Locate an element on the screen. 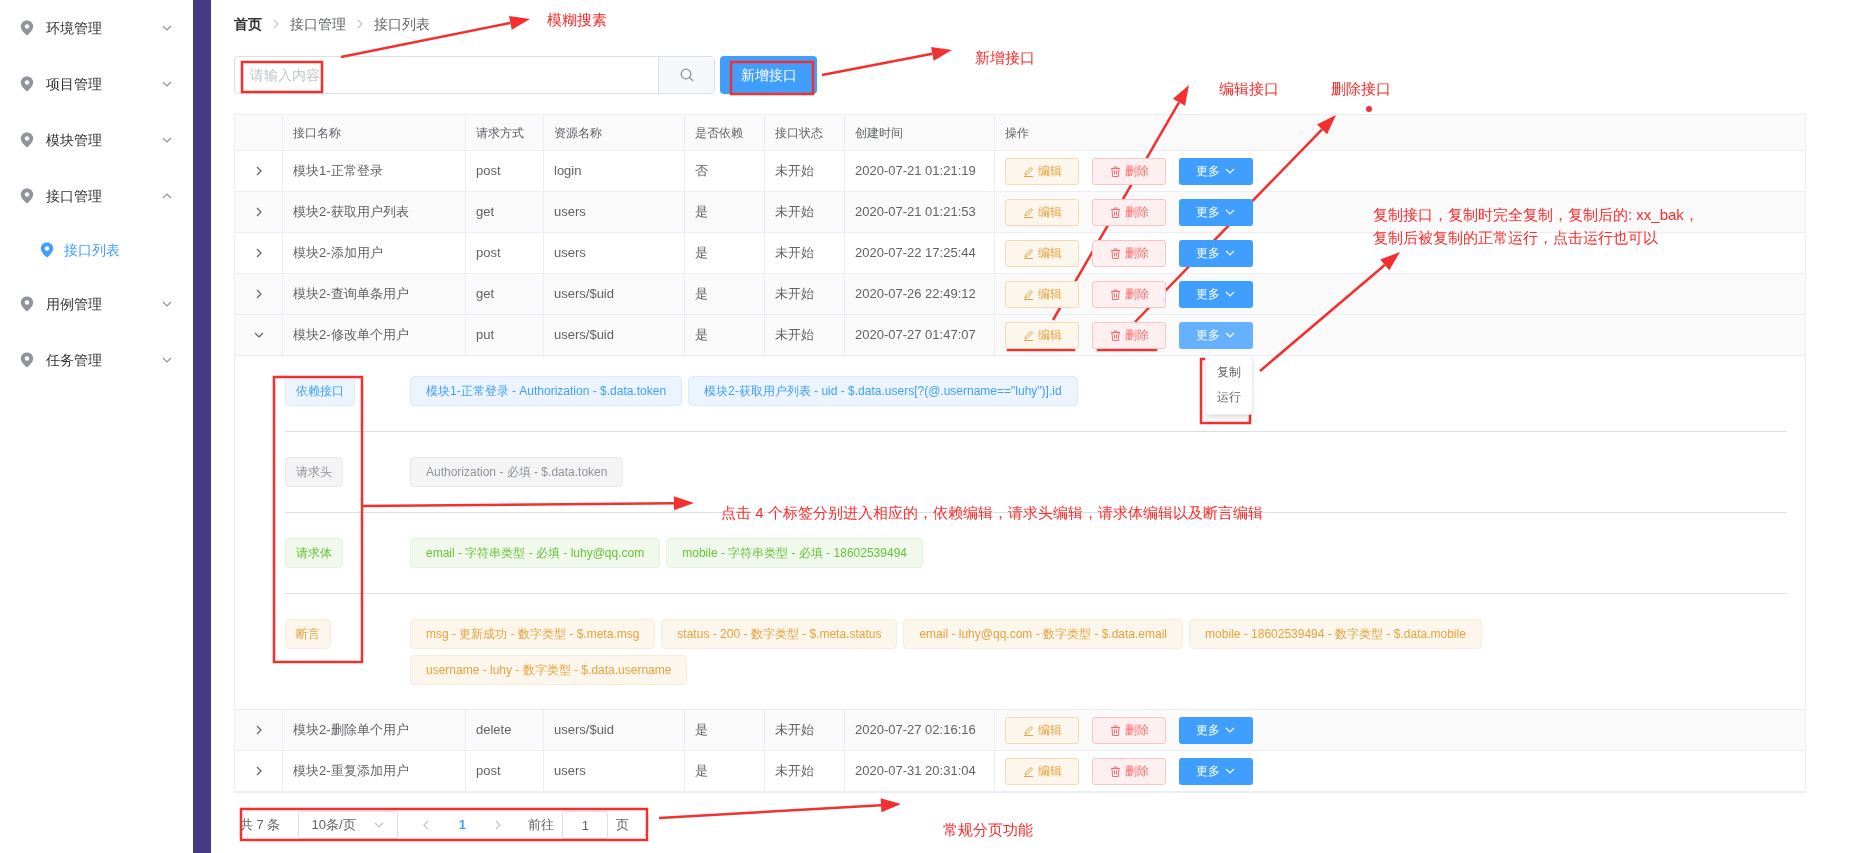  annotation-text: 编辑接口 is located at coordinates (1249, 89).